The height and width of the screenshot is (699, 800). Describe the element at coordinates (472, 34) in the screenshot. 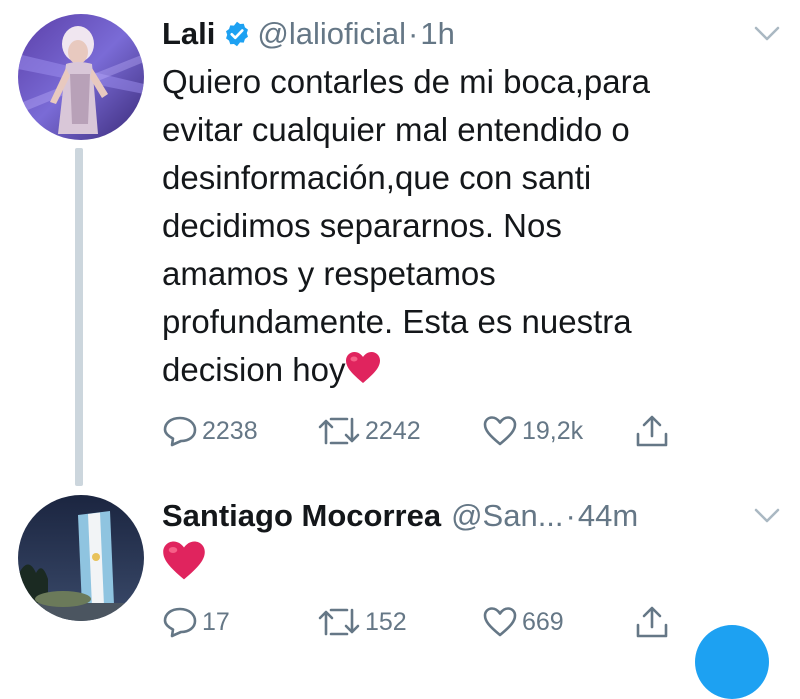

I see `tweet-header: Lali @lalioficial · 1h` at that location.